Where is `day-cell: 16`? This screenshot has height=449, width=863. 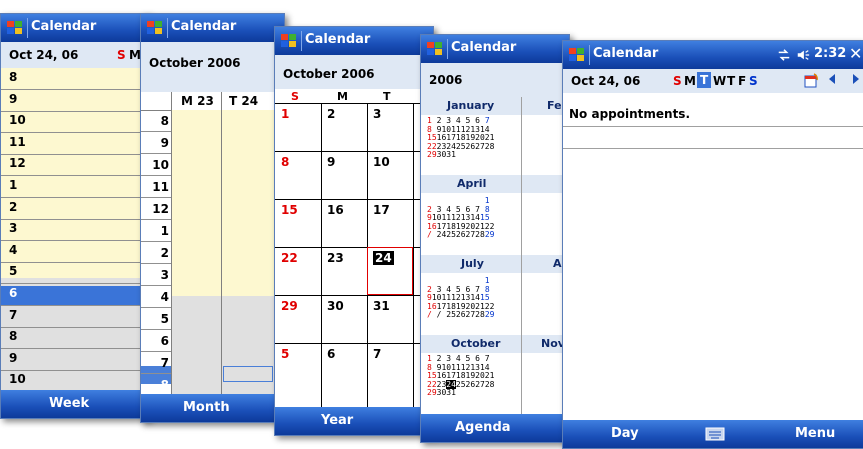 day-cell: 16 is located at coordinates (335, 210).